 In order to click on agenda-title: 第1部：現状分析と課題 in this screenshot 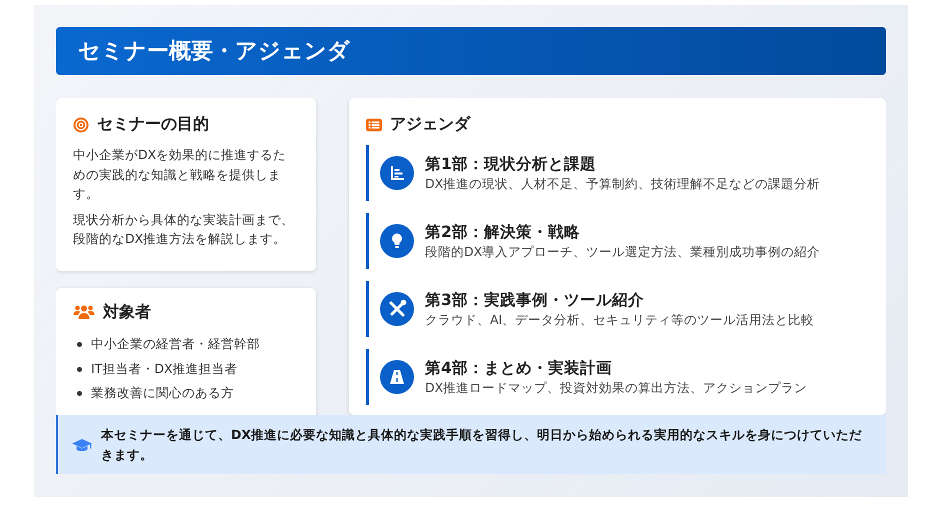, I will do `click(511, 164)`.